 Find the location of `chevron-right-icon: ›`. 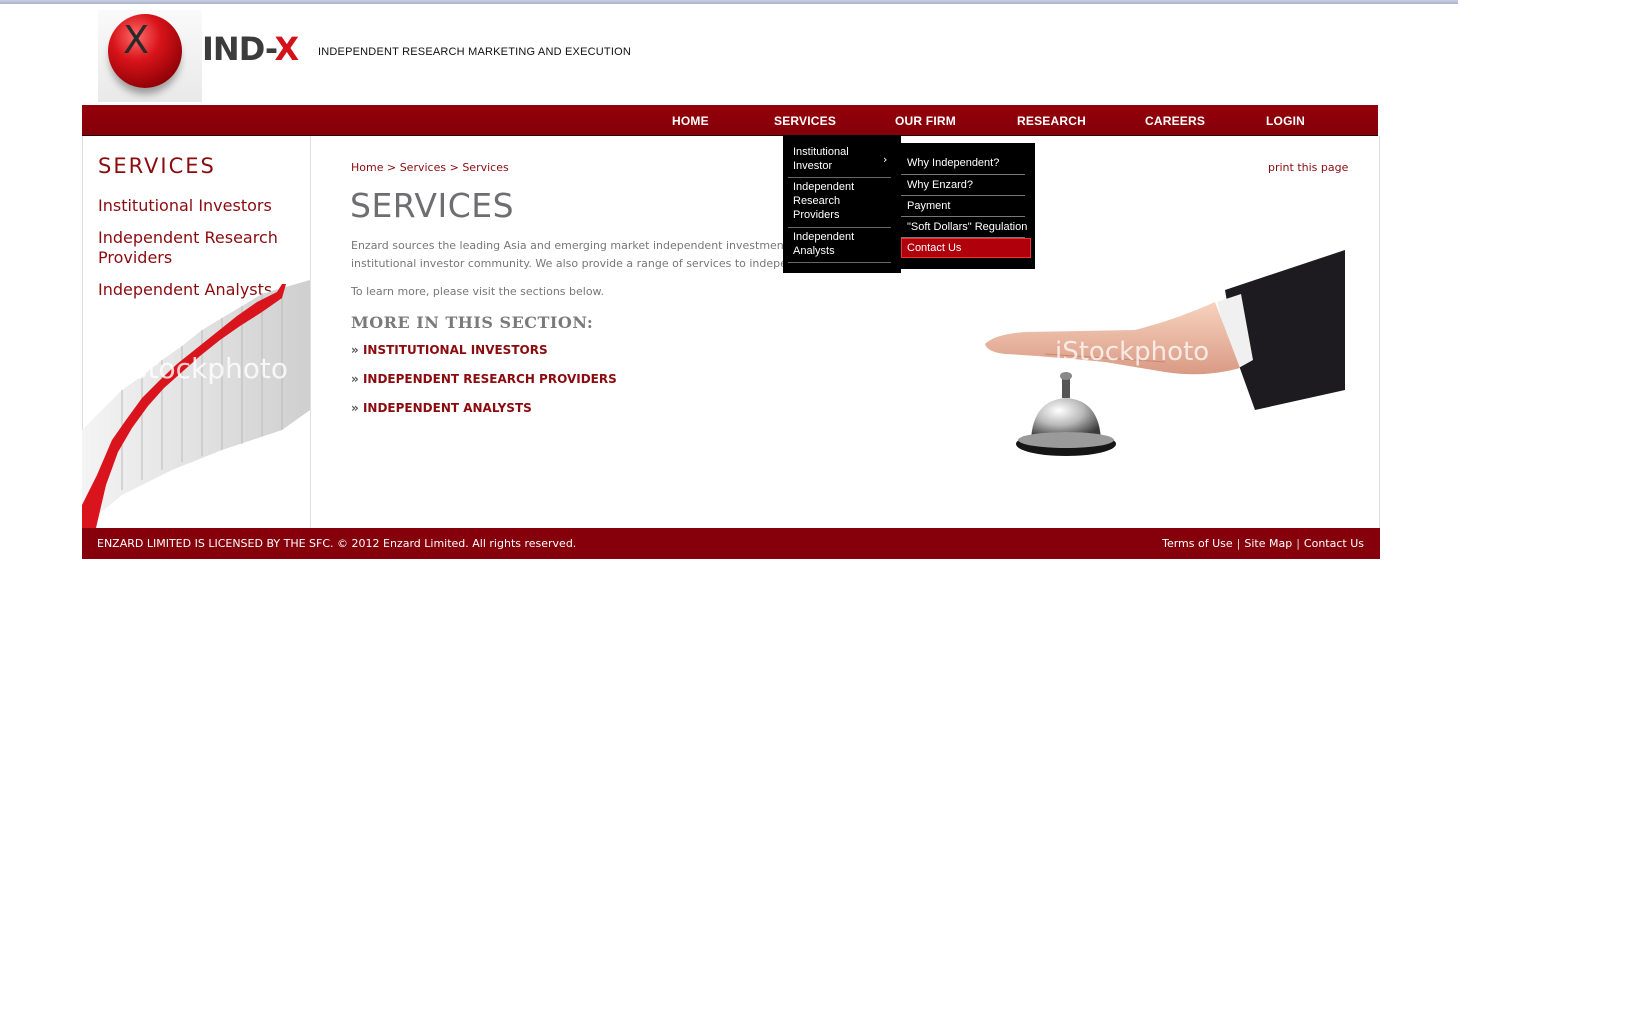

chevron-right-icon: › is located at coordinates (885, 159).